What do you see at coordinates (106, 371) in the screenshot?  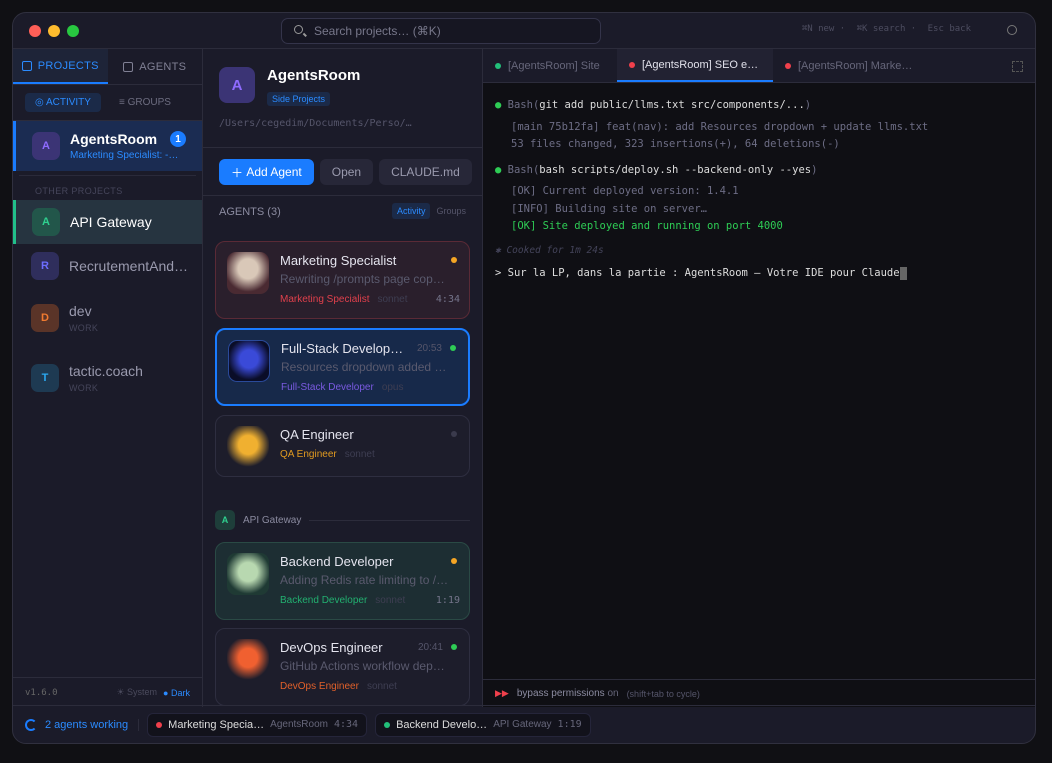 I see `project-name: tactic.coach` at bounding box center [106, 371].